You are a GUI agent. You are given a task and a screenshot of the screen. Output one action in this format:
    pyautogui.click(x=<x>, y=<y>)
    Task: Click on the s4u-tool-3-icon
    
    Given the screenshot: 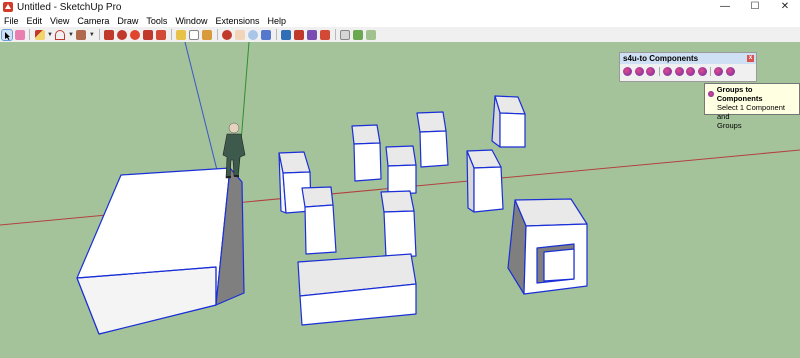 What is the action you would take?
    pyautogui.click(x=651, y=71)
    